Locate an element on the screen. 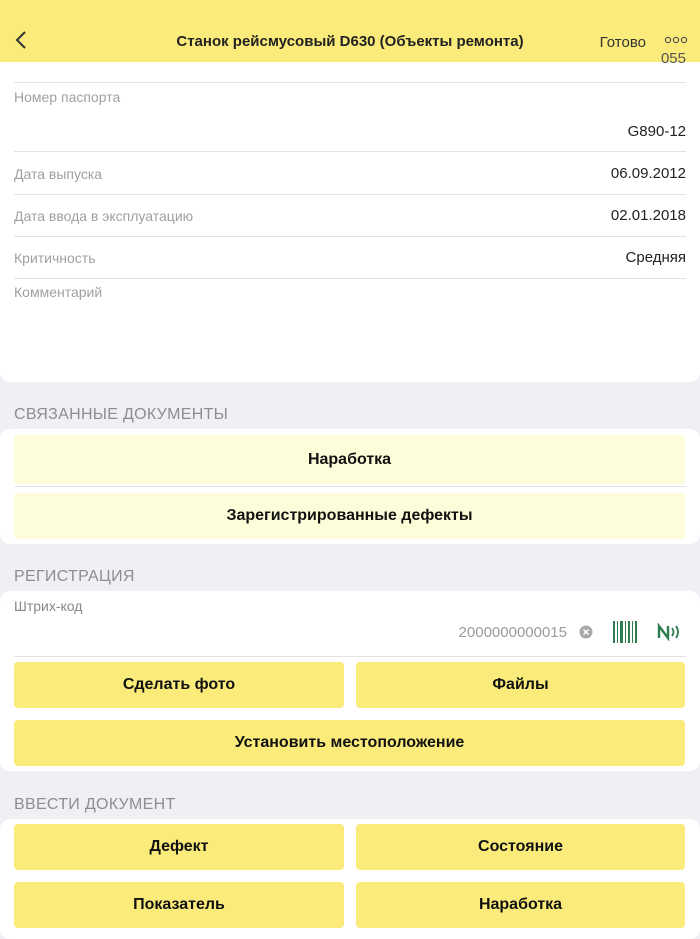  enter-document-card: Дефект Состояние Показатель Наработка is located at coordinates (350, 879).